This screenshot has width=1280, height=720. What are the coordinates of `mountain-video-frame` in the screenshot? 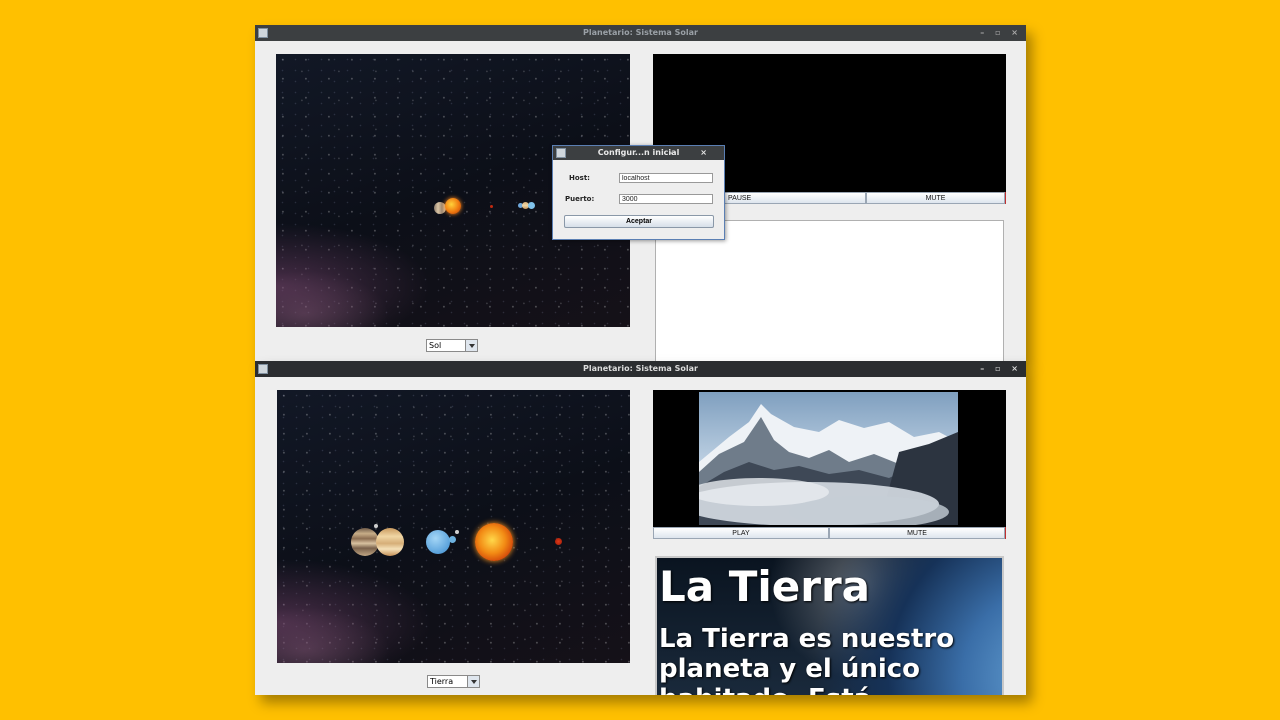 It's located at (828, 458).